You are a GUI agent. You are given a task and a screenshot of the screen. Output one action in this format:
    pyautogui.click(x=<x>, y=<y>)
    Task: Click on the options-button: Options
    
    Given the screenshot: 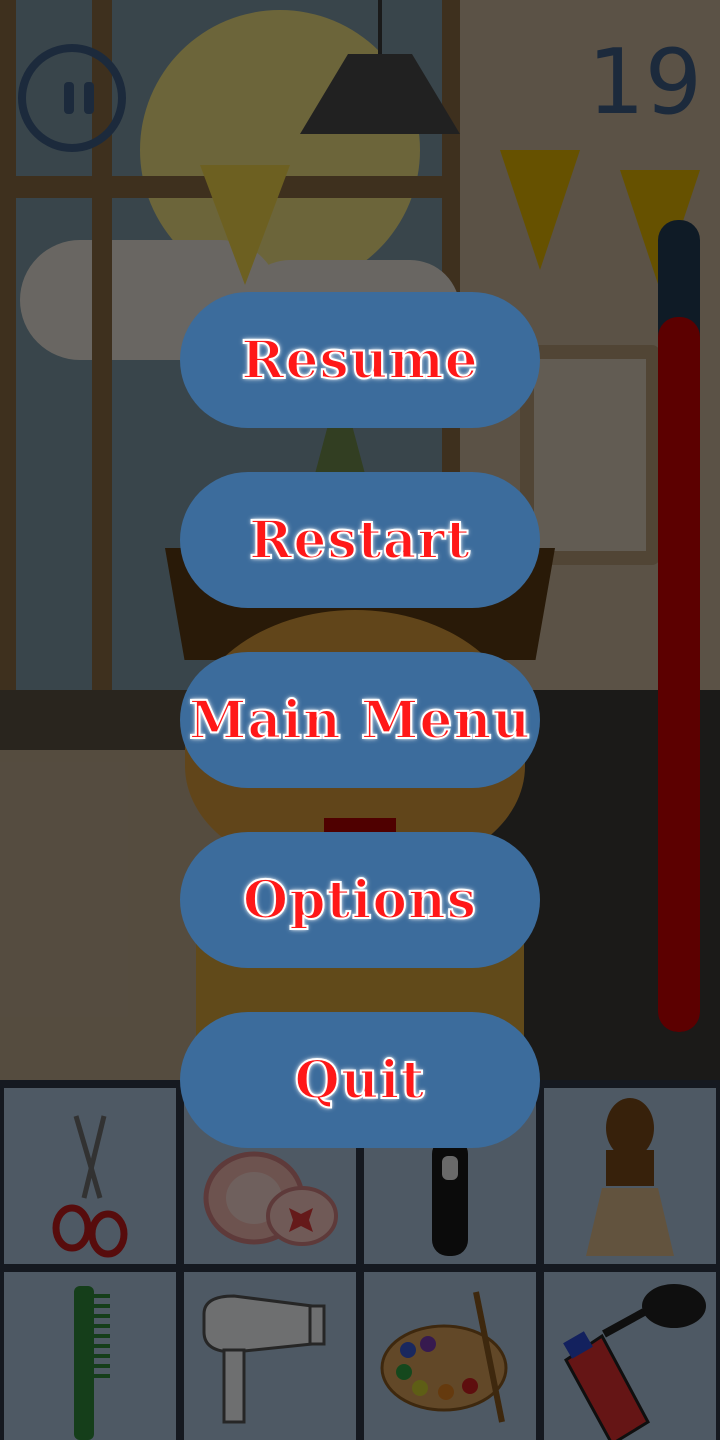 What is the action you would take?
    pyautogui.click(x=360, y=900)
    